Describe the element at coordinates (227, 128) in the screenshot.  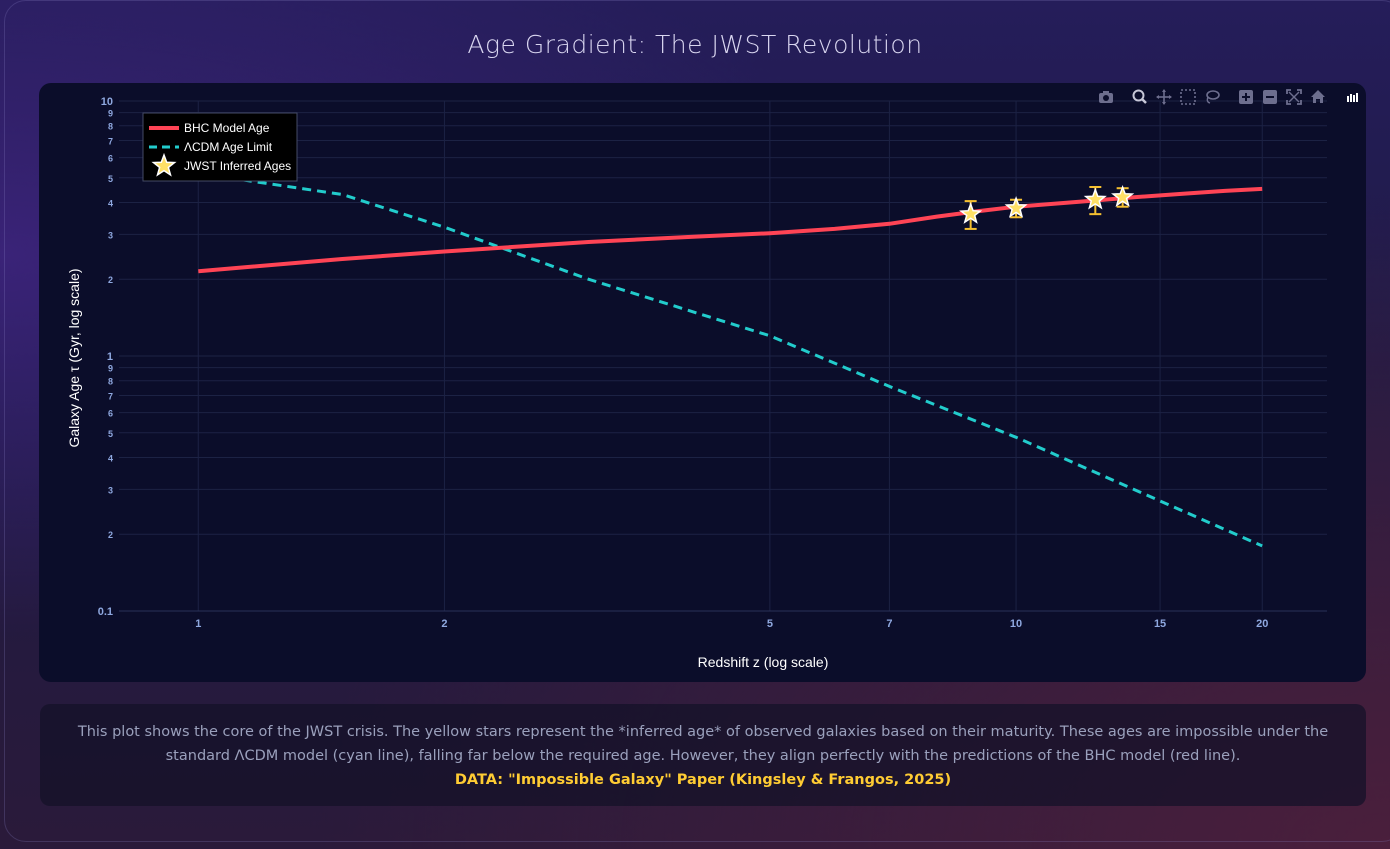
I see `legend-bhc-label: BHC Model Age` at that location.